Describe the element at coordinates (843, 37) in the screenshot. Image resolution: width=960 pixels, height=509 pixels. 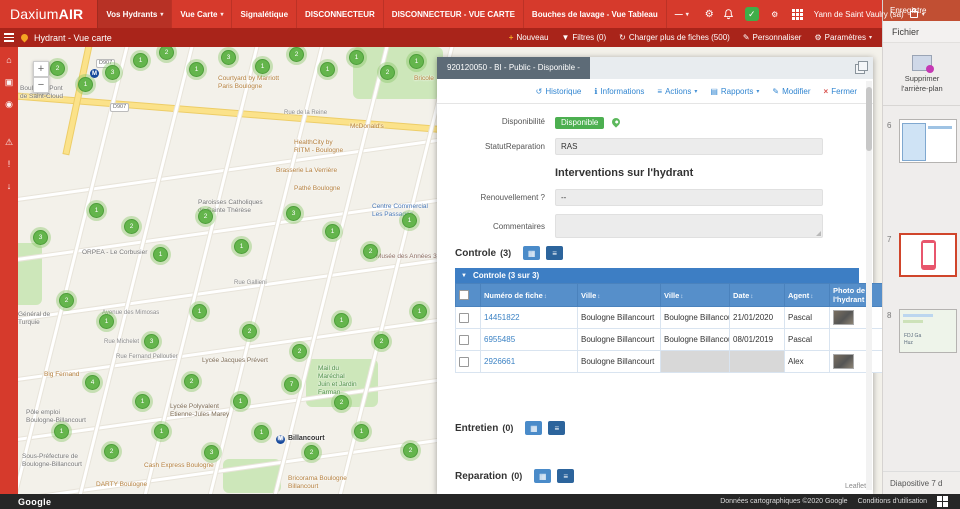
I see `toolbar-action-param-tres: ⚙ Paramètres ▾` at that location.